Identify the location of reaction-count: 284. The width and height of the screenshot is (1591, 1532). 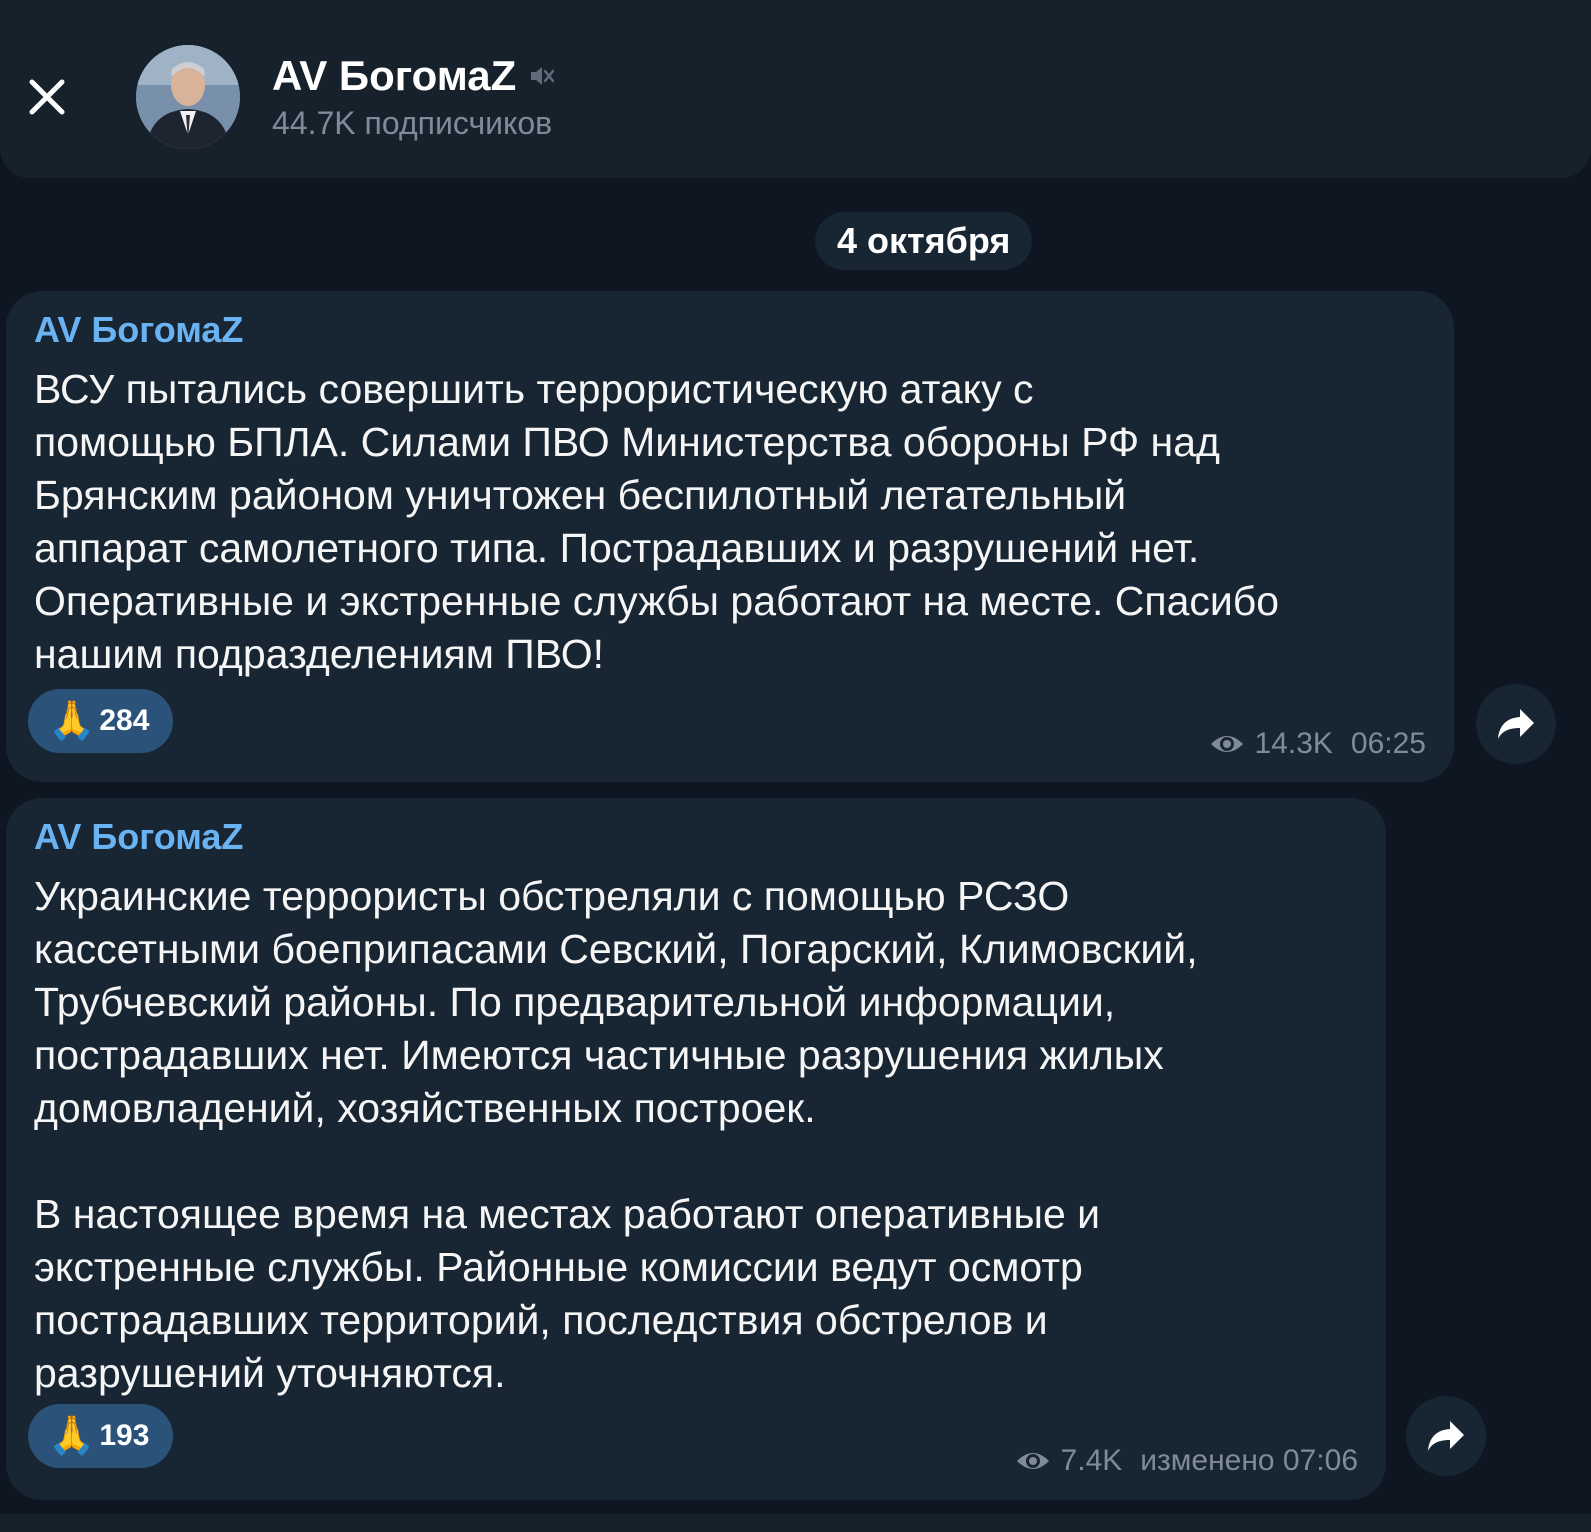
(124, 720).